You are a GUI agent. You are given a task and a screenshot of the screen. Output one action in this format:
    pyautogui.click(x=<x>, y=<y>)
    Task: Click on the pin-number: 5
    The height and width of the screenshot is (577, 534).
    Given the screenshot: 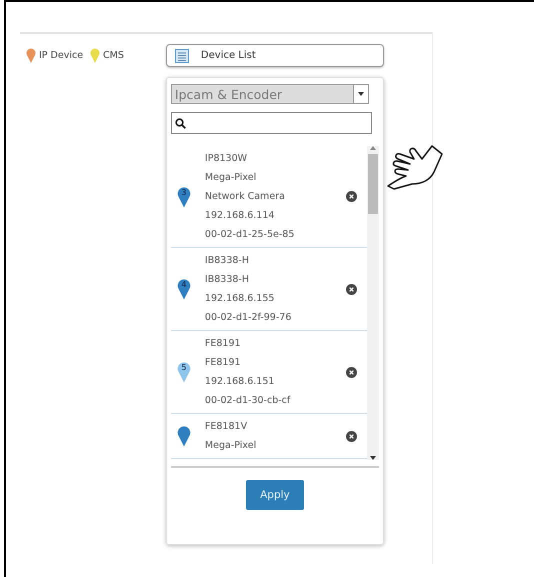 What is the action you would take?
    pyautogui.click(x=184, y=367)
    